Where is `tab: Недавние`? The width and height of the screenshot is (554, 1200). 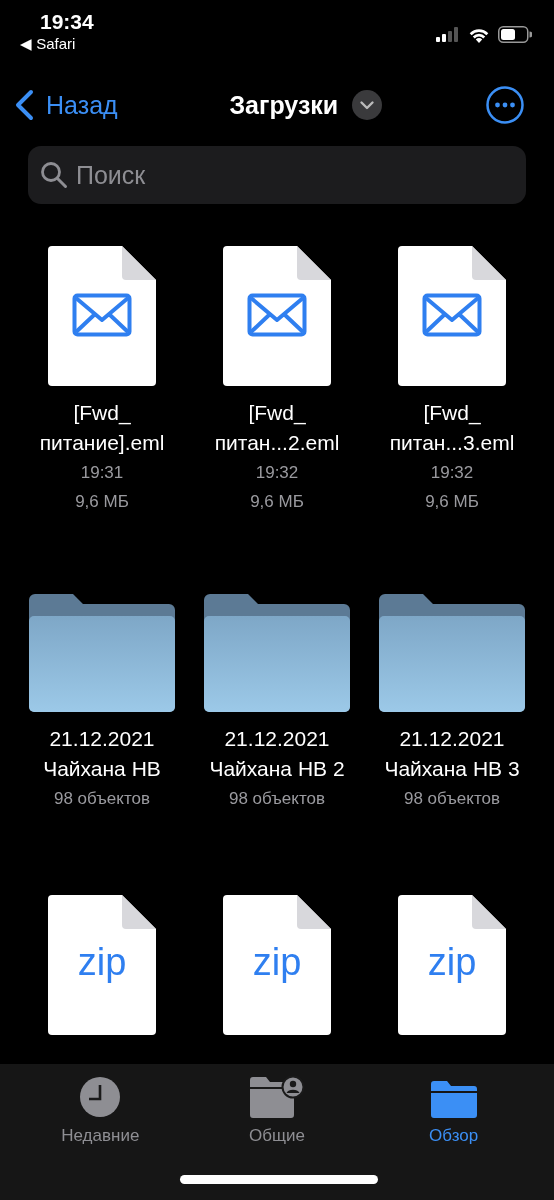 tab: Недавние is located at coordinates (100, 1110).